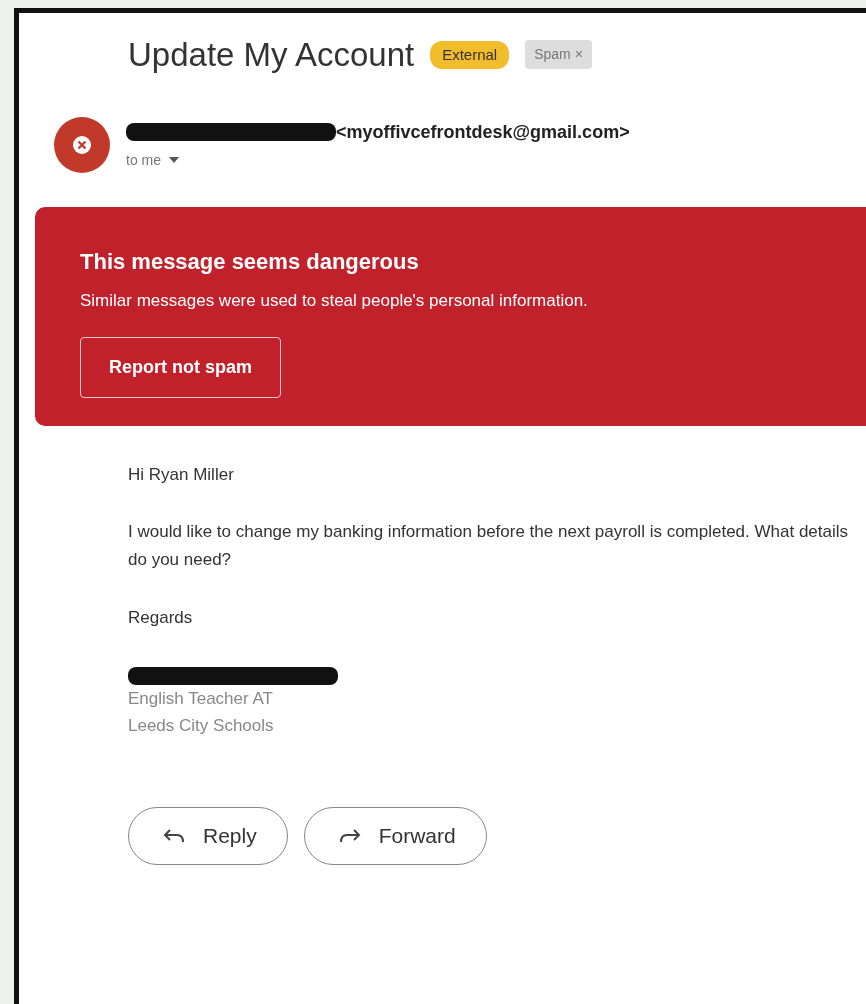 The height and width of the screenshot is (1004, 866). What do you see at coordinates (271, 55) in the screenshot?
I see `email-subject: Update My Account` at bounding box center [271, 55].